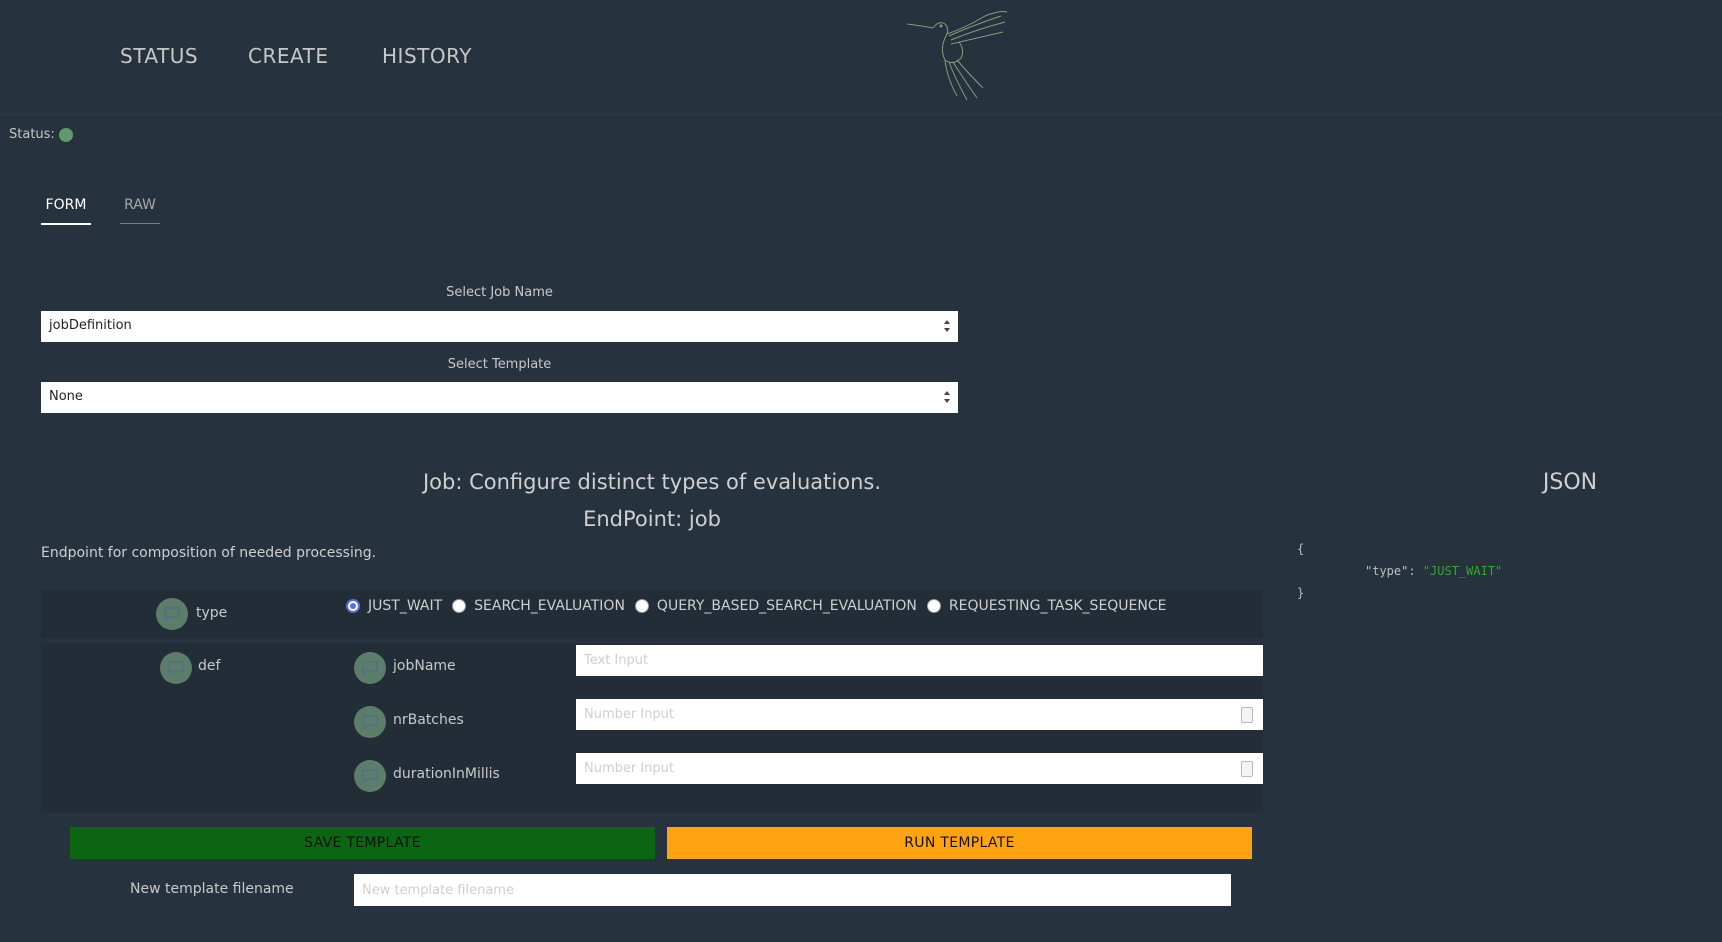 Image resolution: width=1722 pixels, height=942 pixels. I want to click on save-template-button: SAVE TEMPLATE, so click(362, 843).